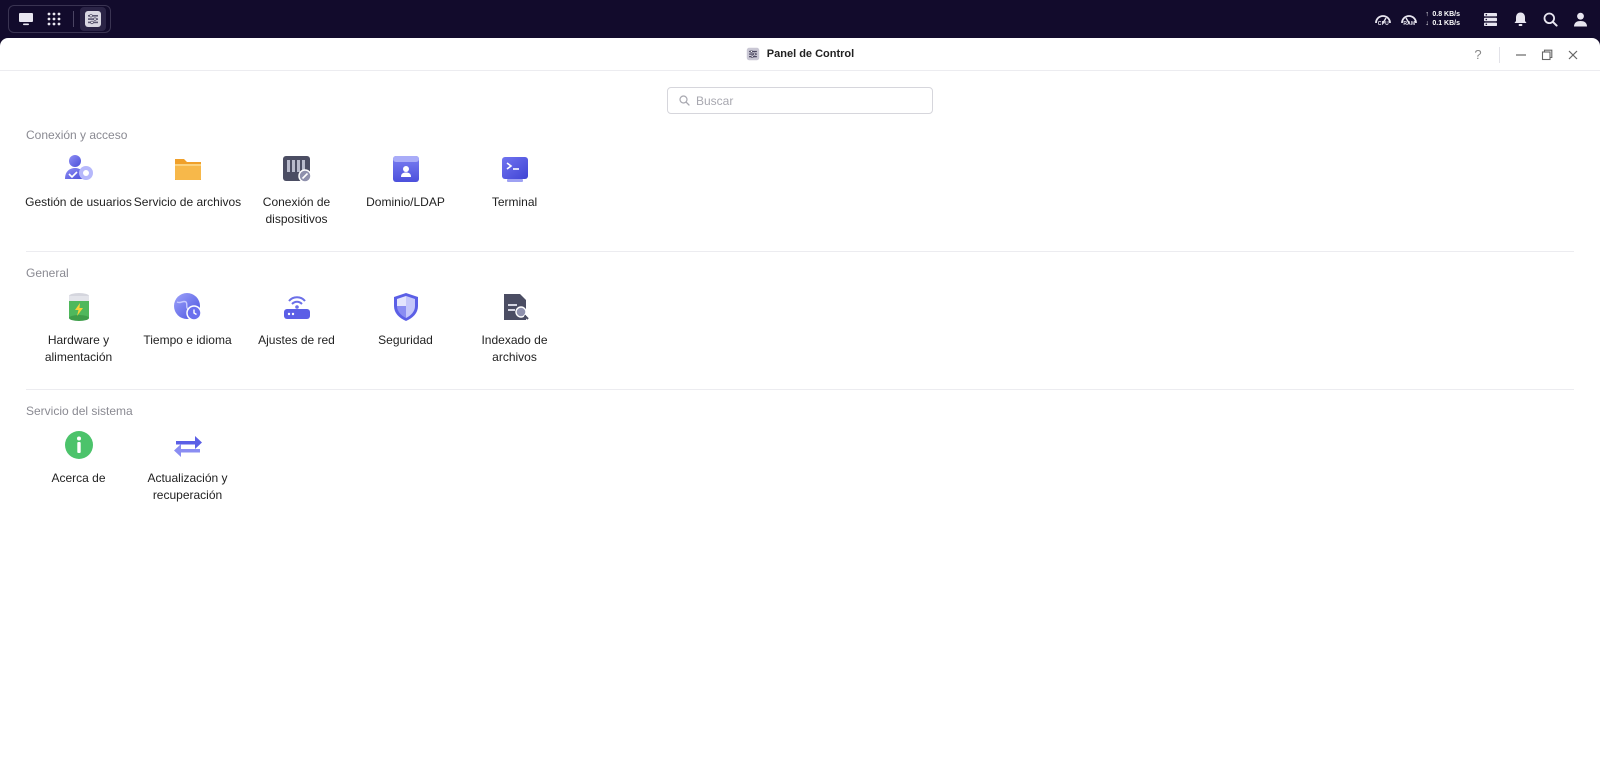  I want to click on item-device-connection: Conexión de dispositivos, so click(296, 199).